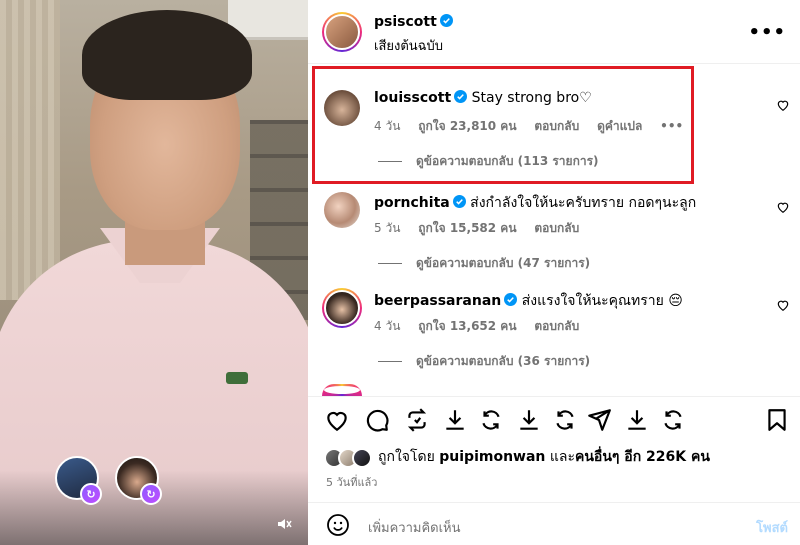 This screenshot has width=800, height=545. What do you see at coordinates (503, 125) in the screenshot?
I see `highlight-box` at bounding box center [503, 125].